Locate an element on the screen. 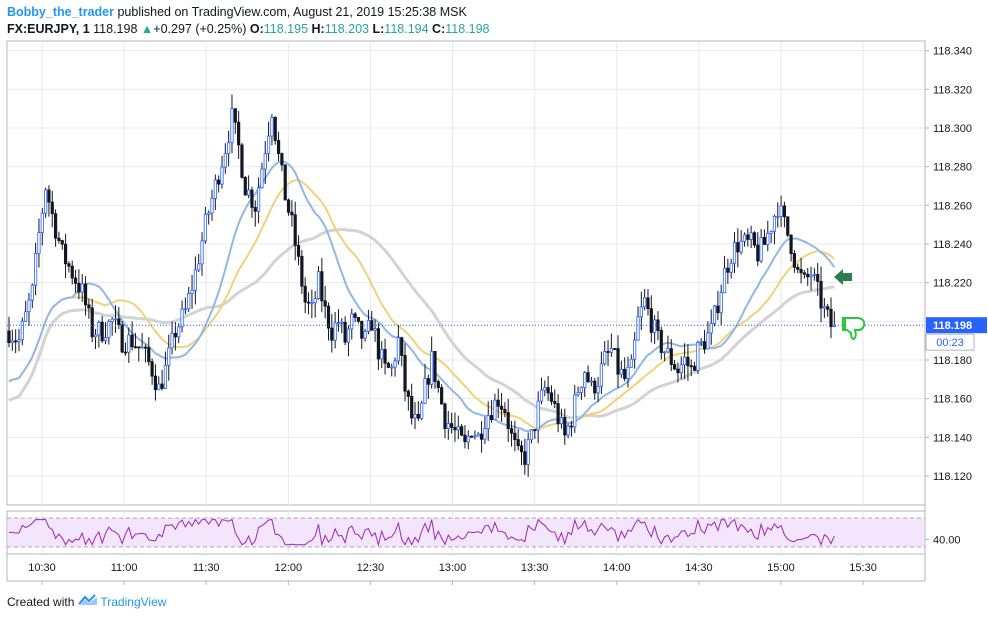  y-tick-label: 118.180 is located at coordinates (952, 361).